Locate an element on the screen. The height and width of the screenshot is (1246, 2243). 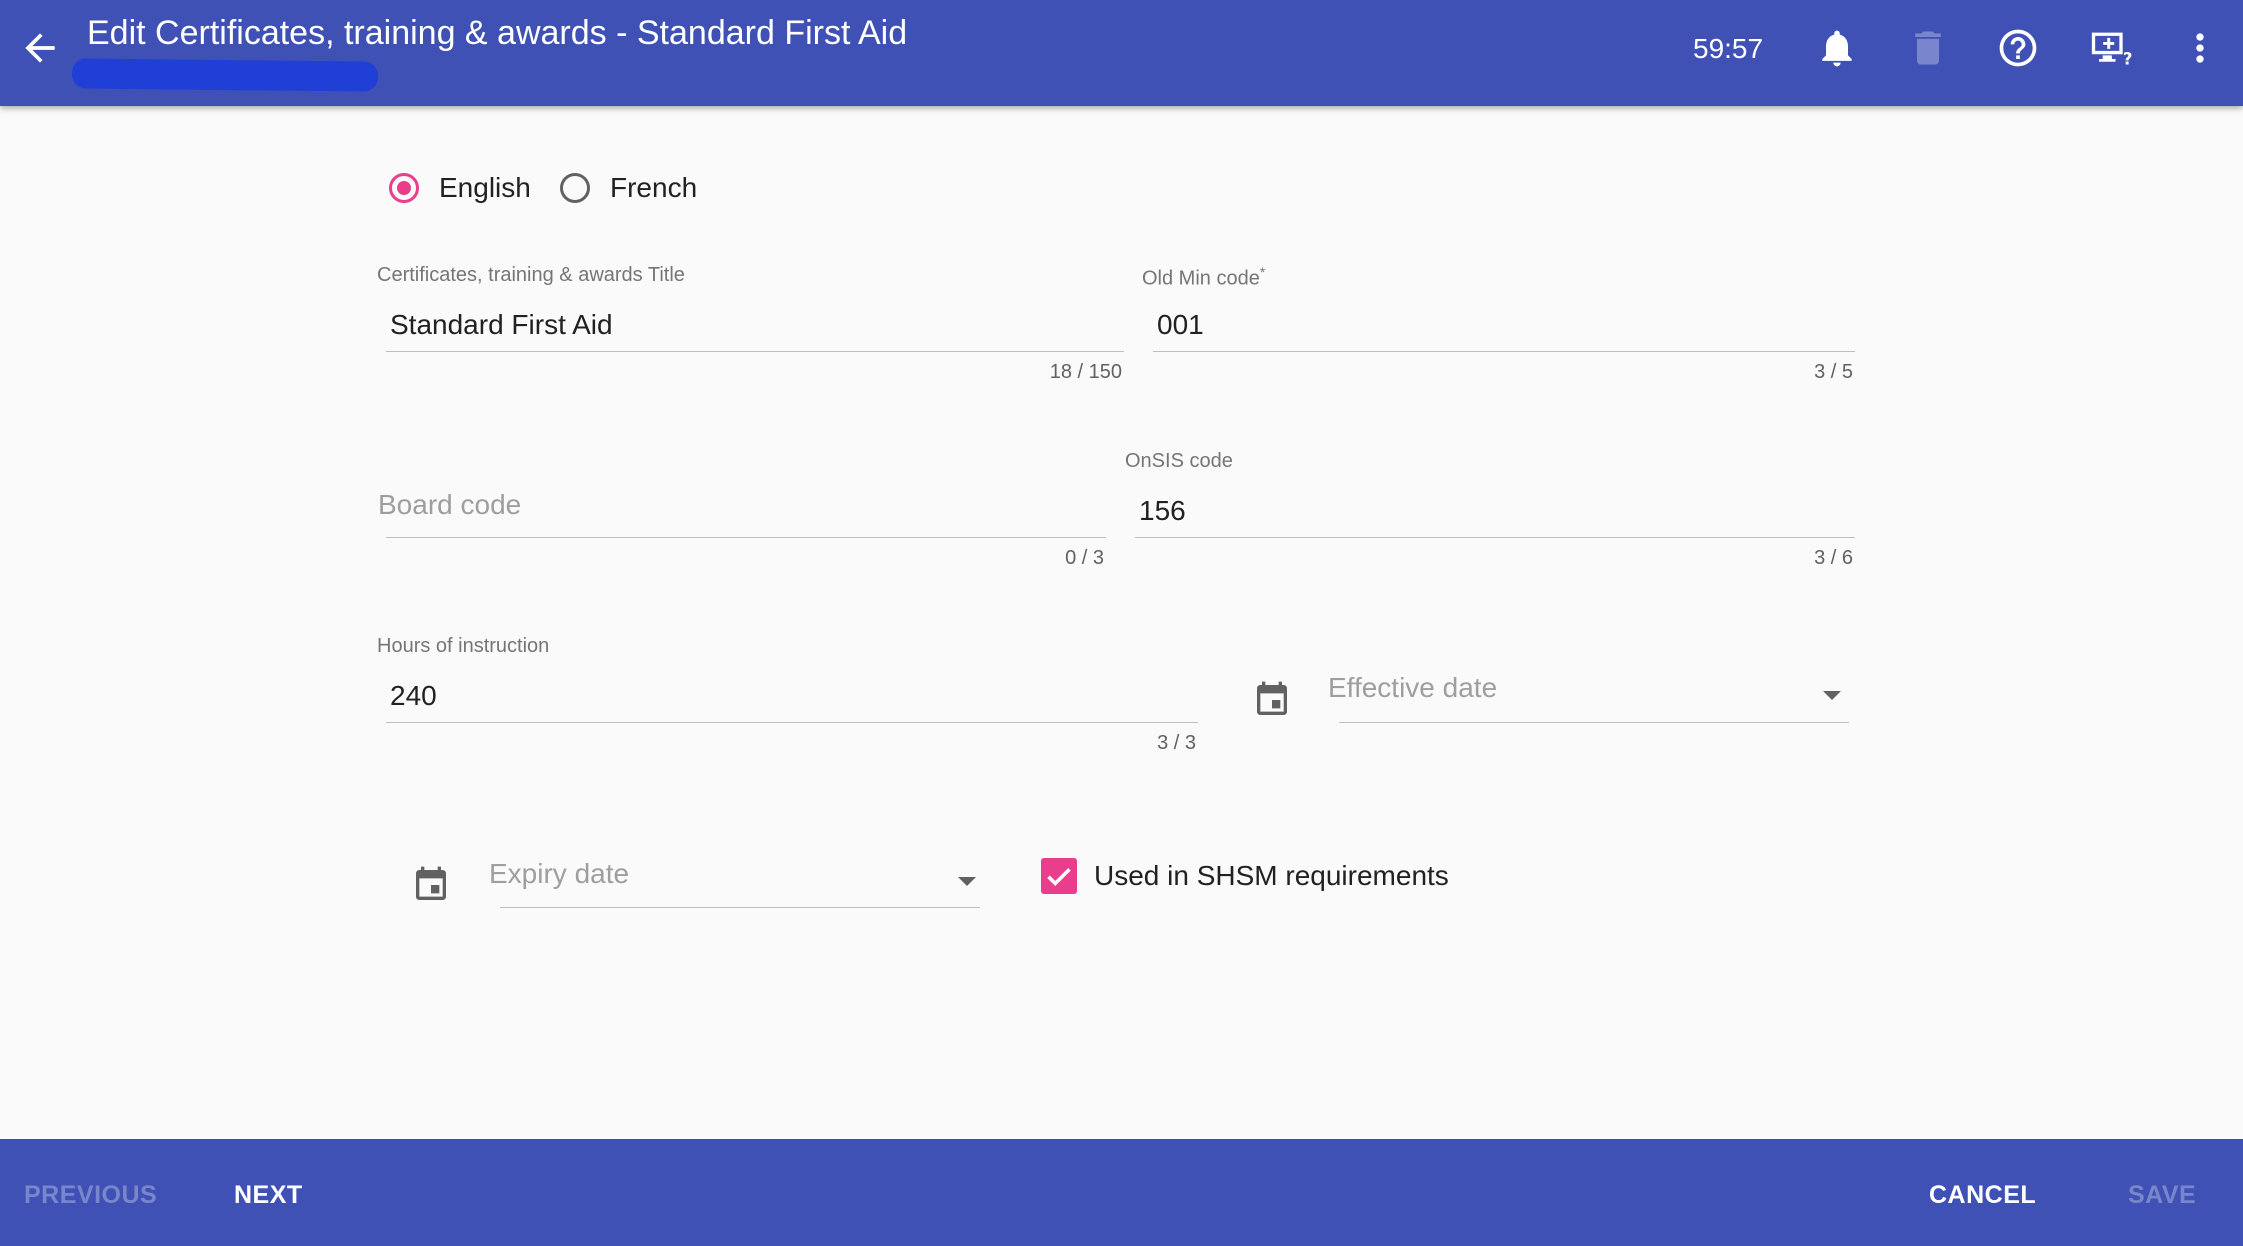
save-button: SAVE is located at coordinates (2162, 1195).